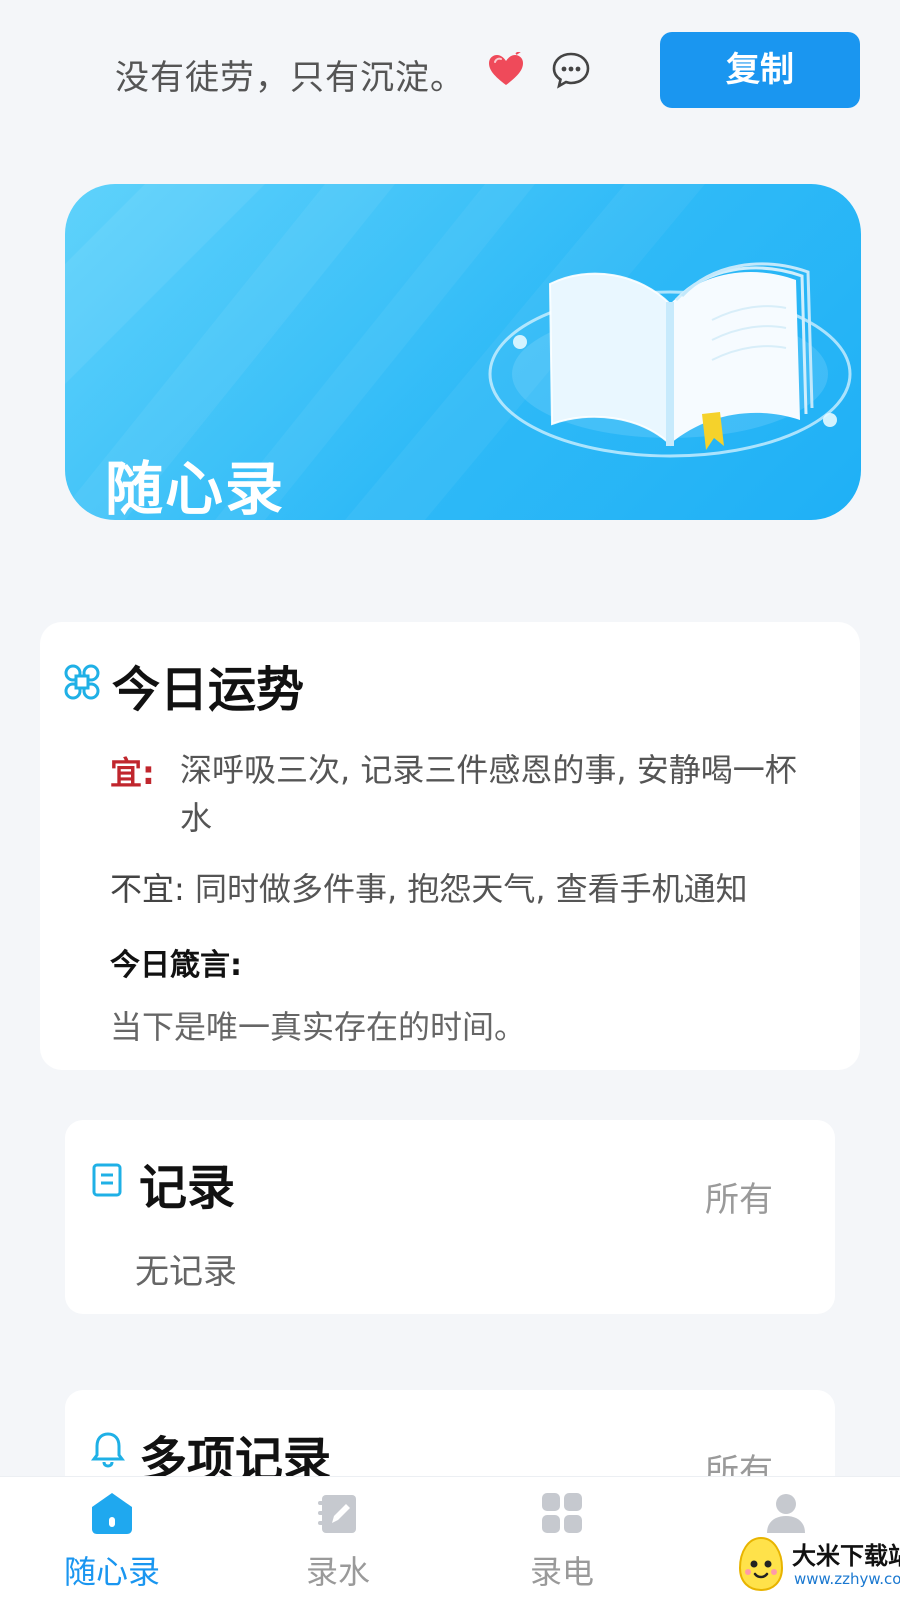 This screenshot has height=1600, width=900. What do you see at coordinates (108, 1450) in the screenshot?
I see `bell-icon` at bounding box center [108, 1450].